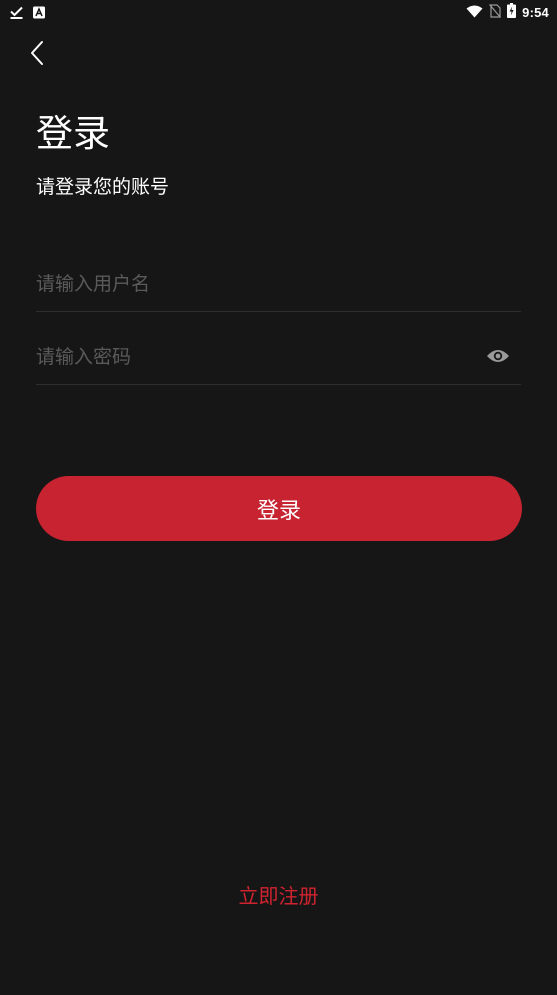  I want to click on page-title: 登录, so click(73, 133).